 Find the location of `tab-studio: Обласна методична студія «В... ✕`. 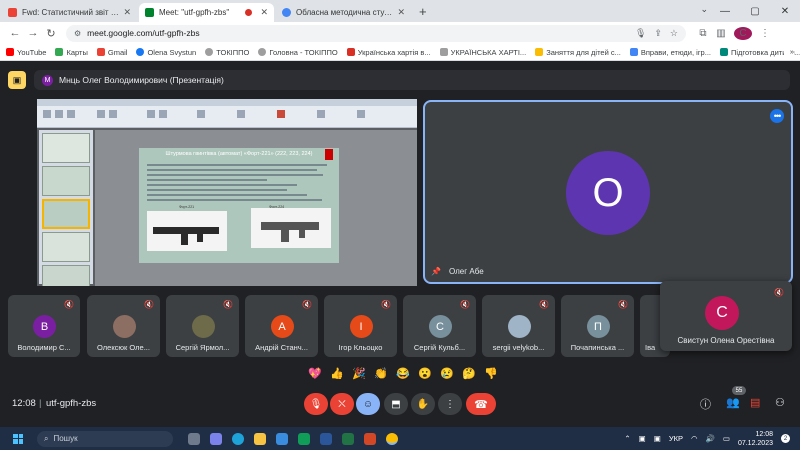

tab-studio: Обласна методична студія «В... ✕ is located at coordinates (343, 12).